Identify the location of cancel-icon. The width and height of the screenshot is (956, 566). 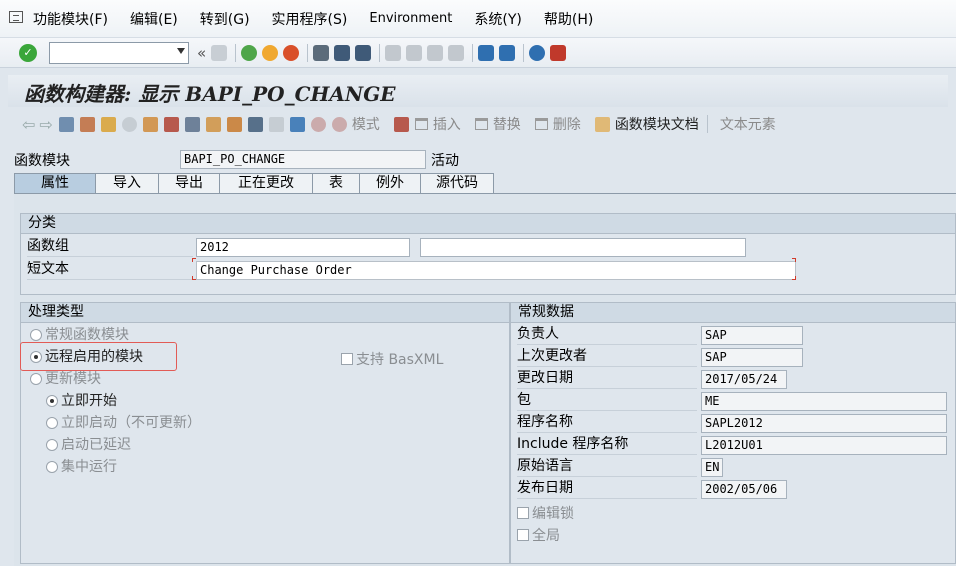
(291, 52).